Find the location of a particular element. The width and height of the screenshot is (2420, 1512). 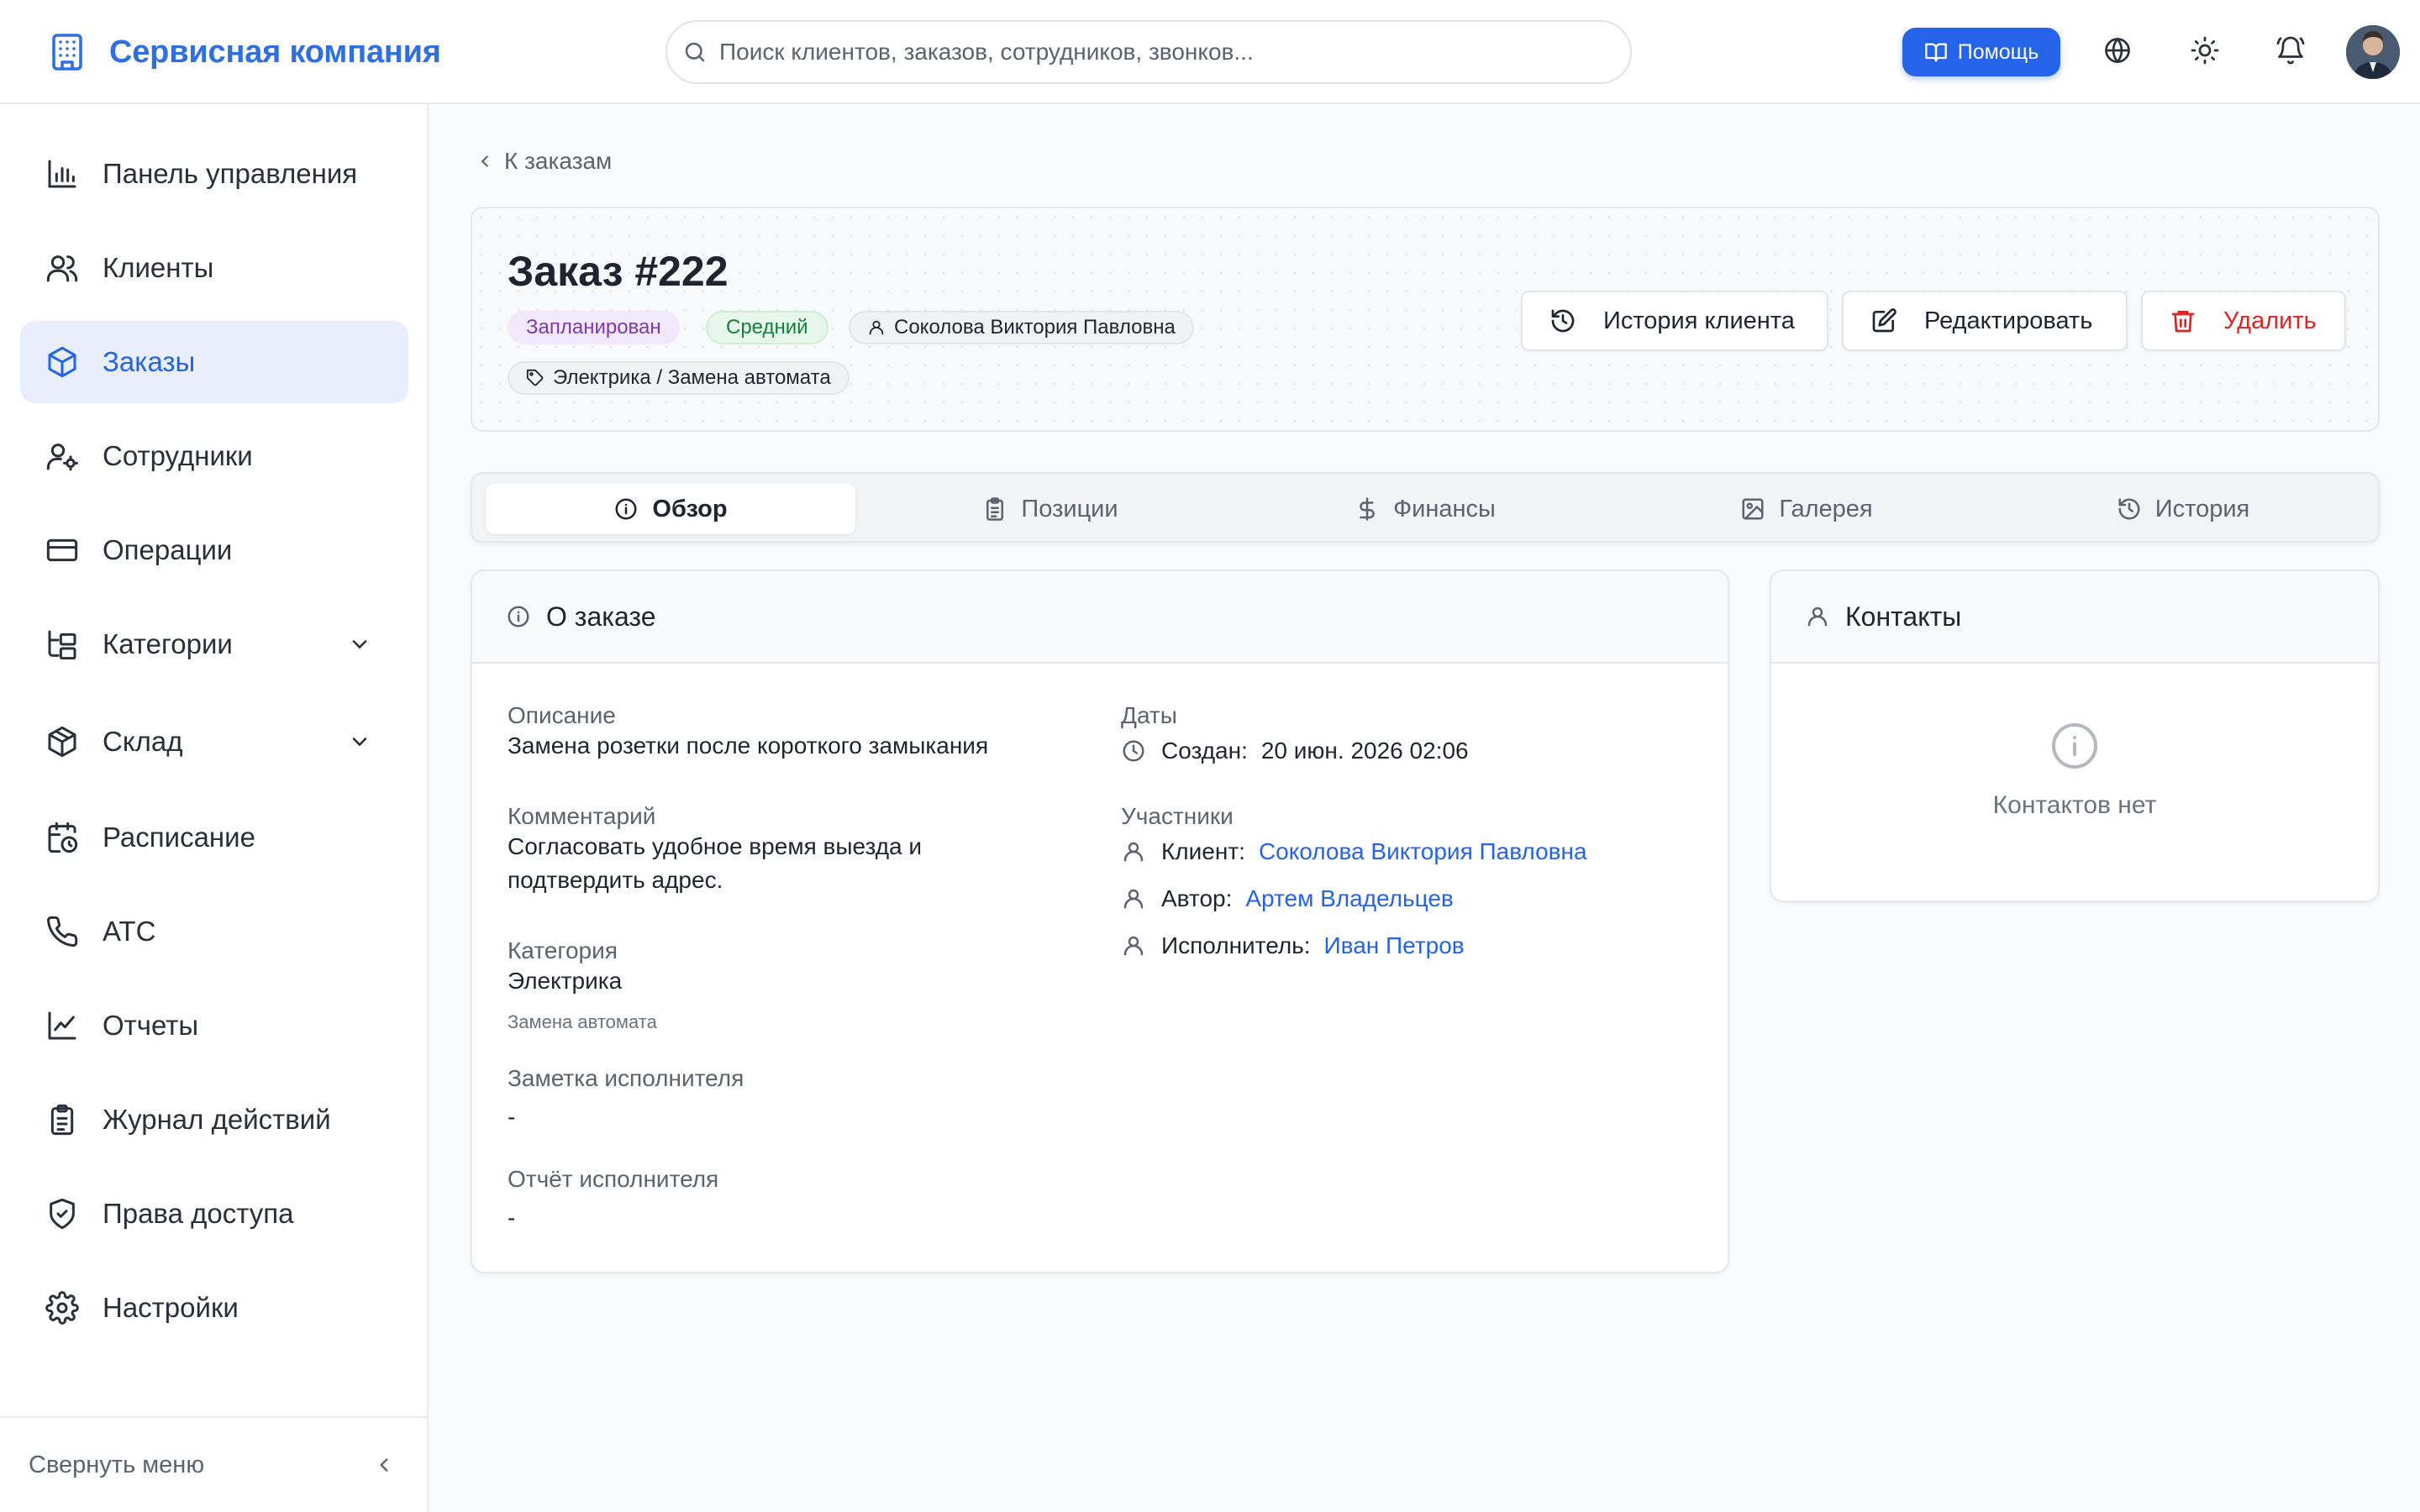

help-button: Помощь is located at coordinates (1981, 52).